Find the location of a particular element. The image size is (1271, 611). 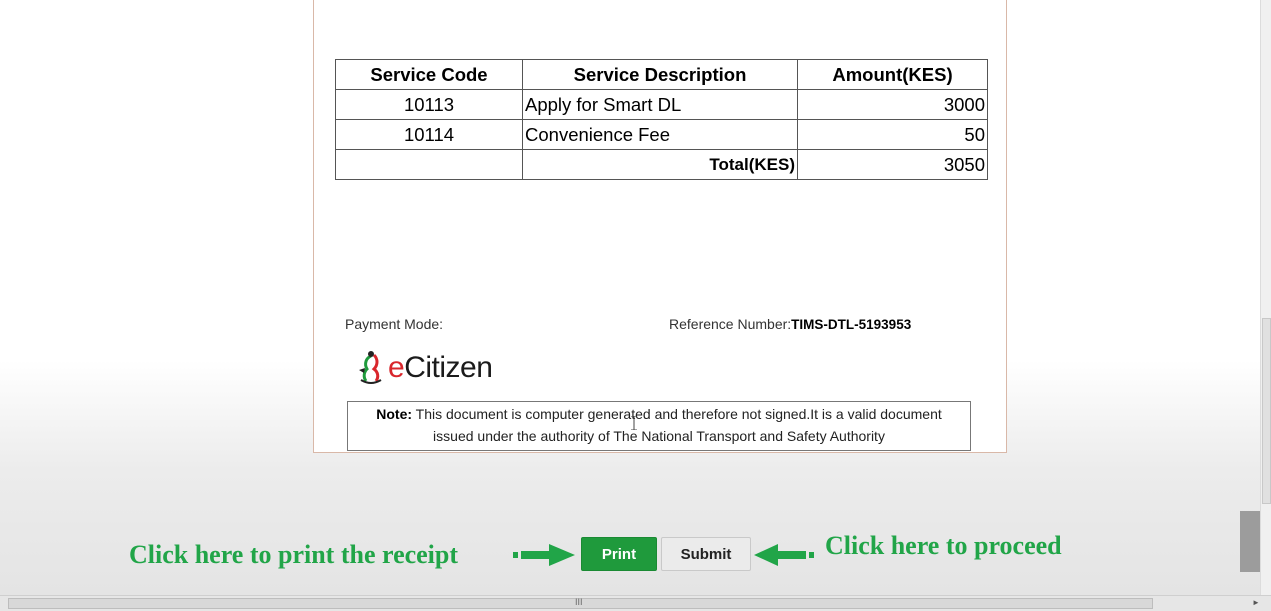

cell-amount: 50 is located at coordinates (892, 134).